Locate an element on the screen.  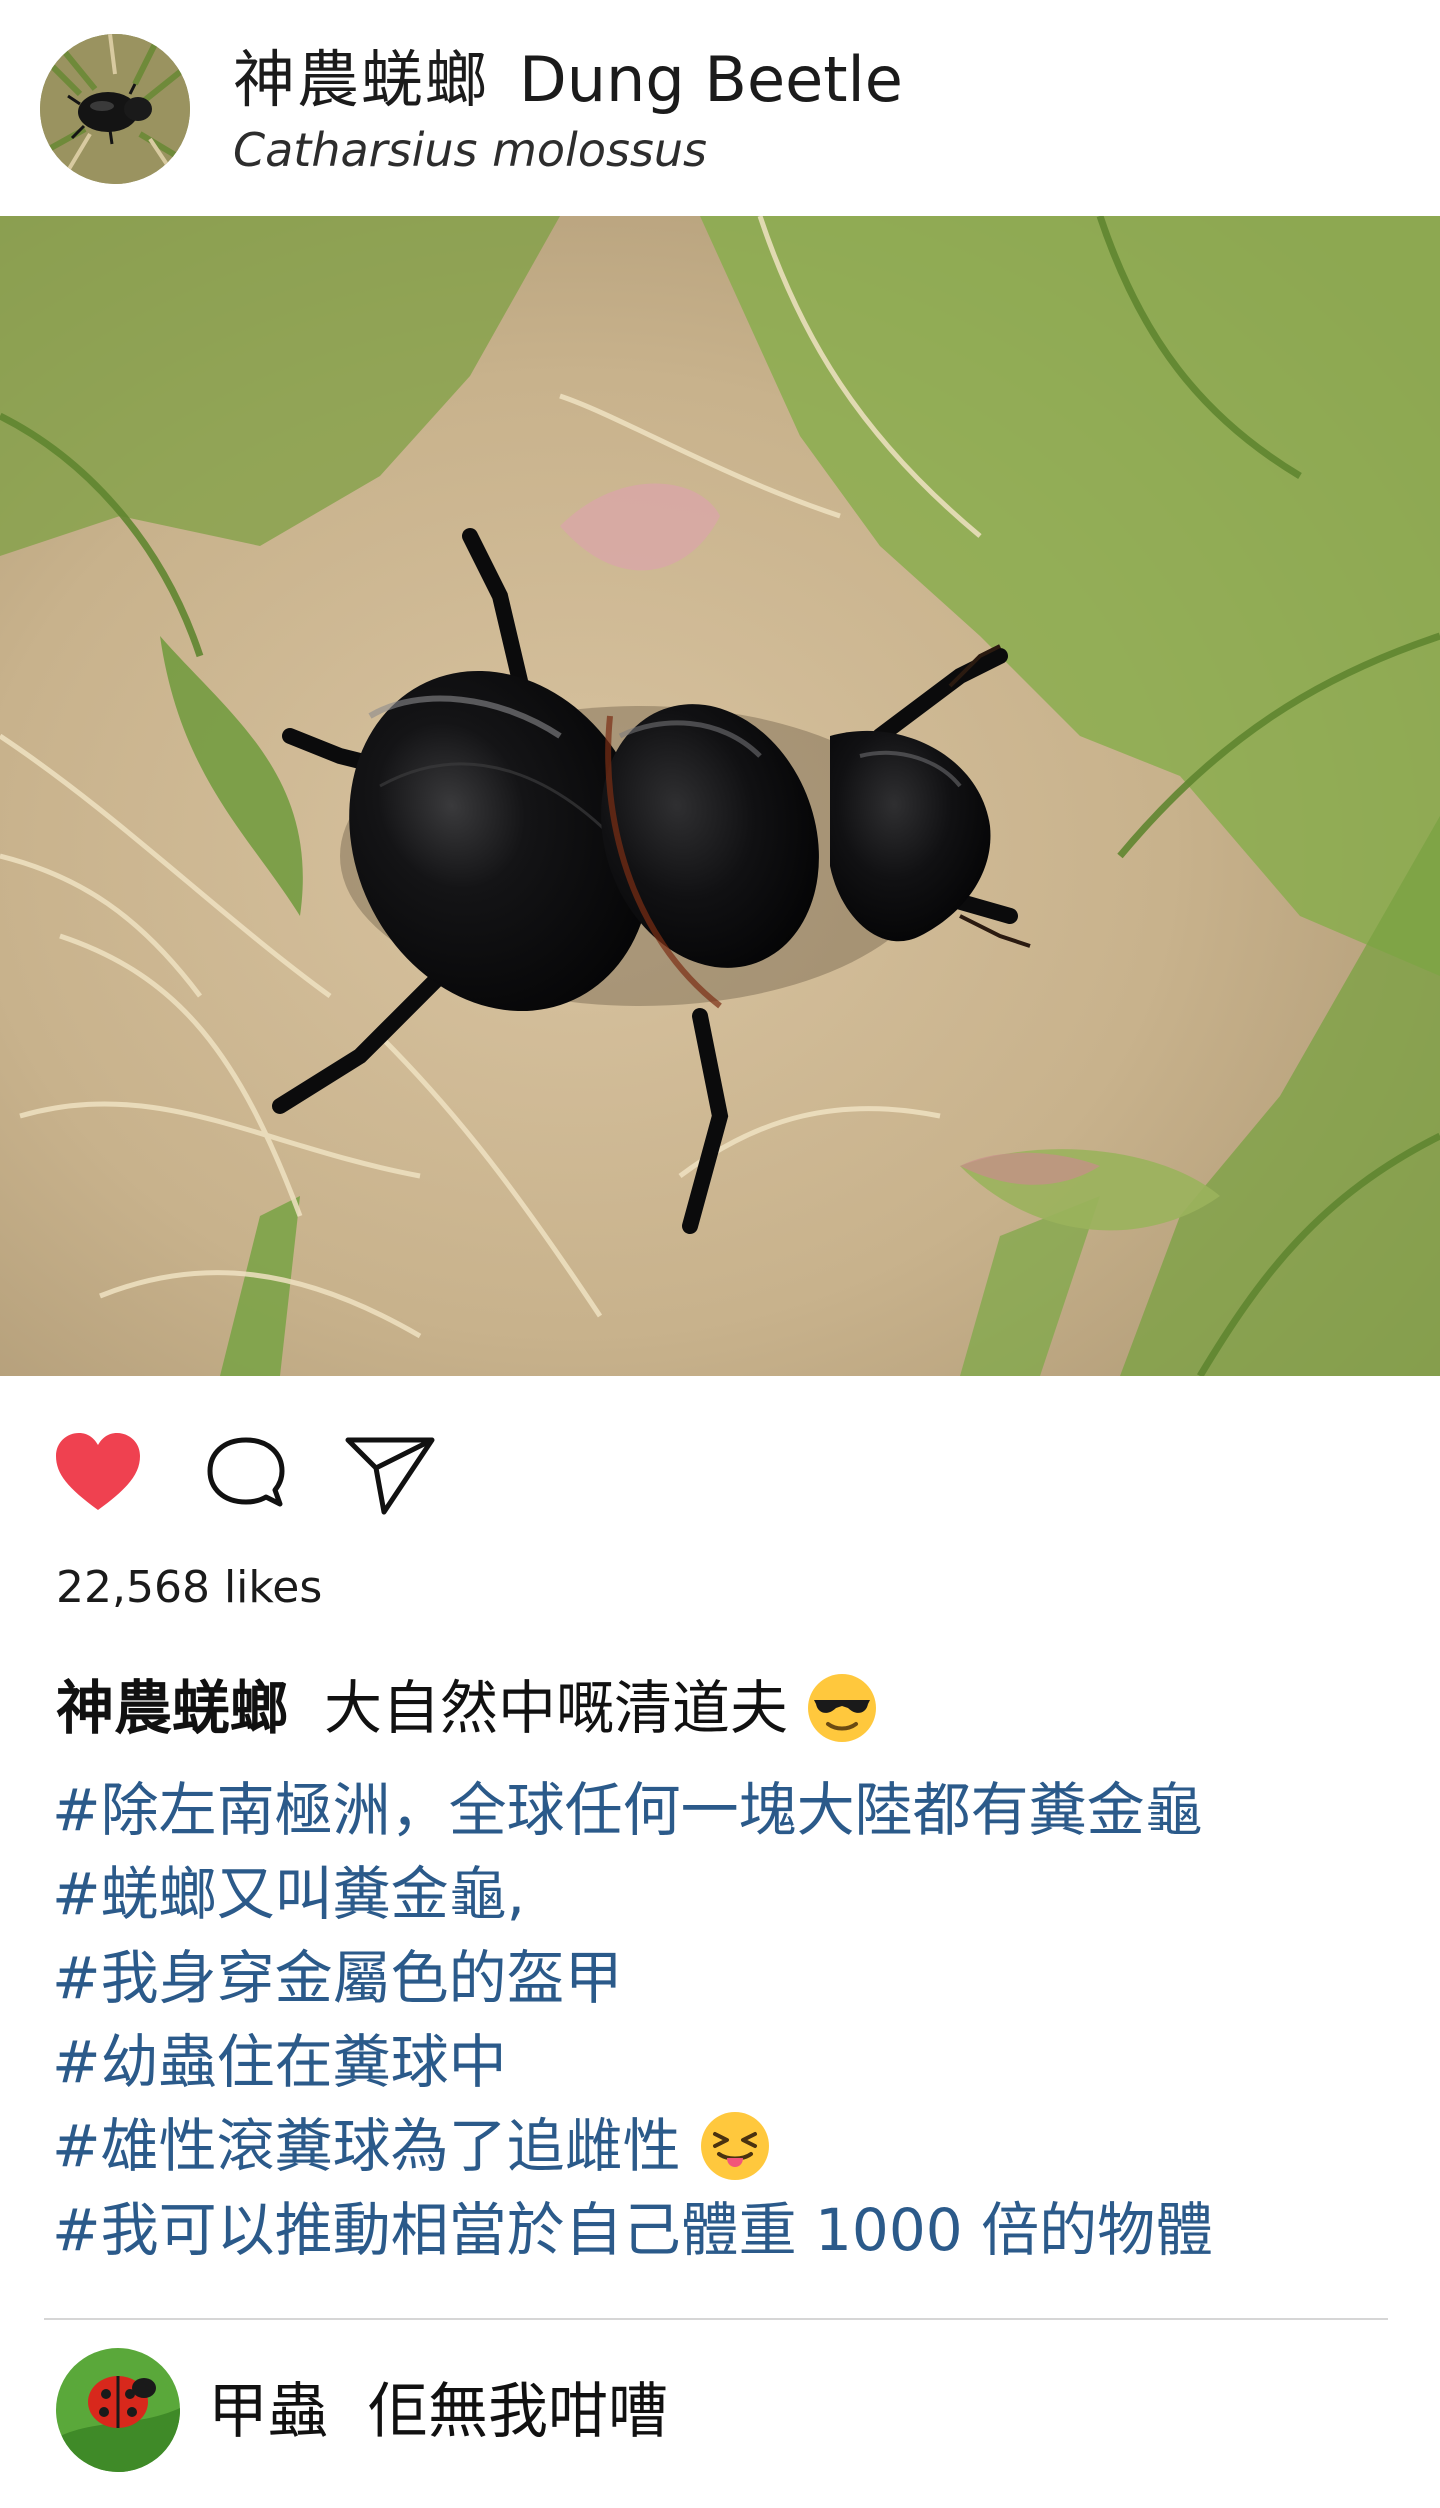
heart-icon is located at coordinates (98, 1471).